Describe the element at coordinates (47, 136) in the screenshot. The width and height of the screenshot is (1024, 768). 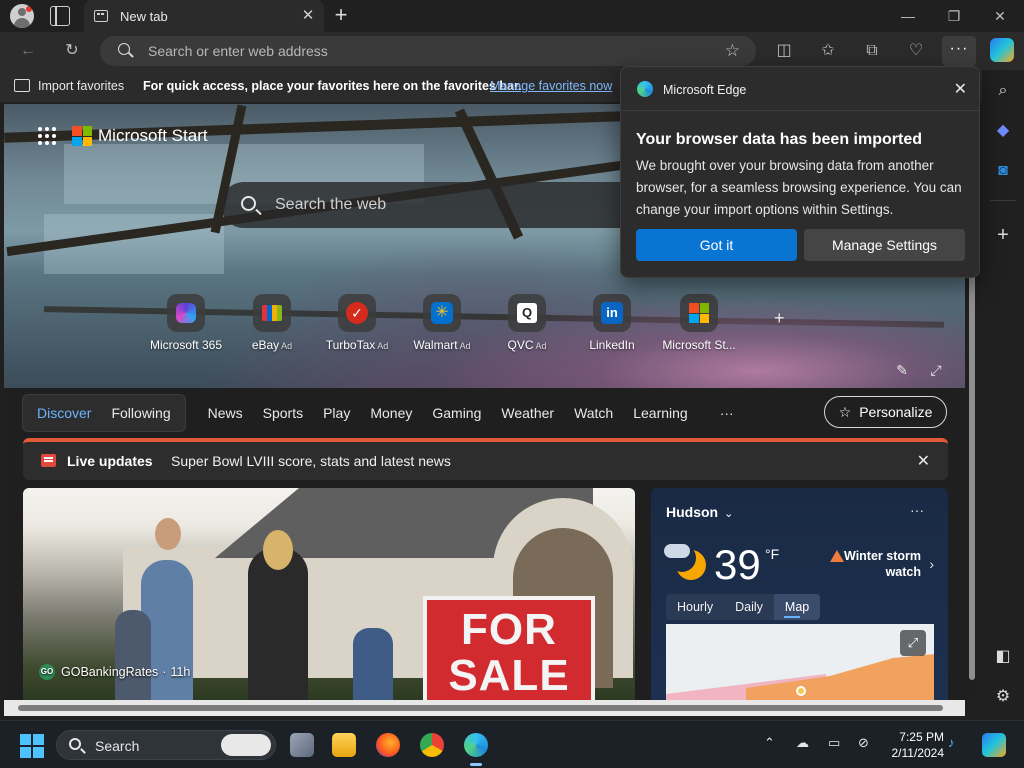
I see `app-launcher-icon` at that location.